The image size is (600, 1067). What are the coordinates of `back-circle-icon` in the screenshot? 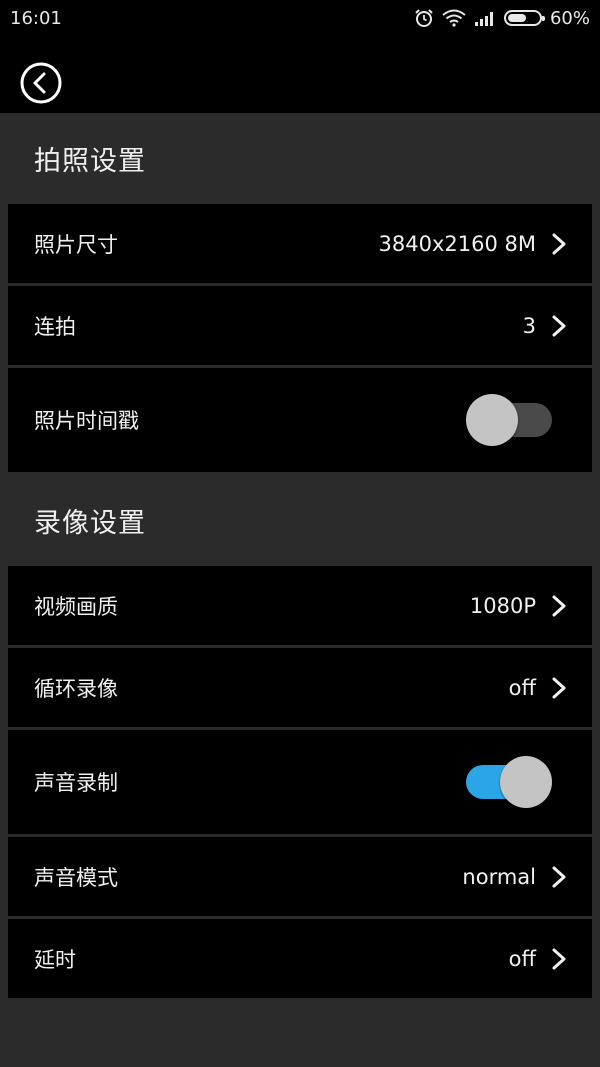 It's located at (41, 83).